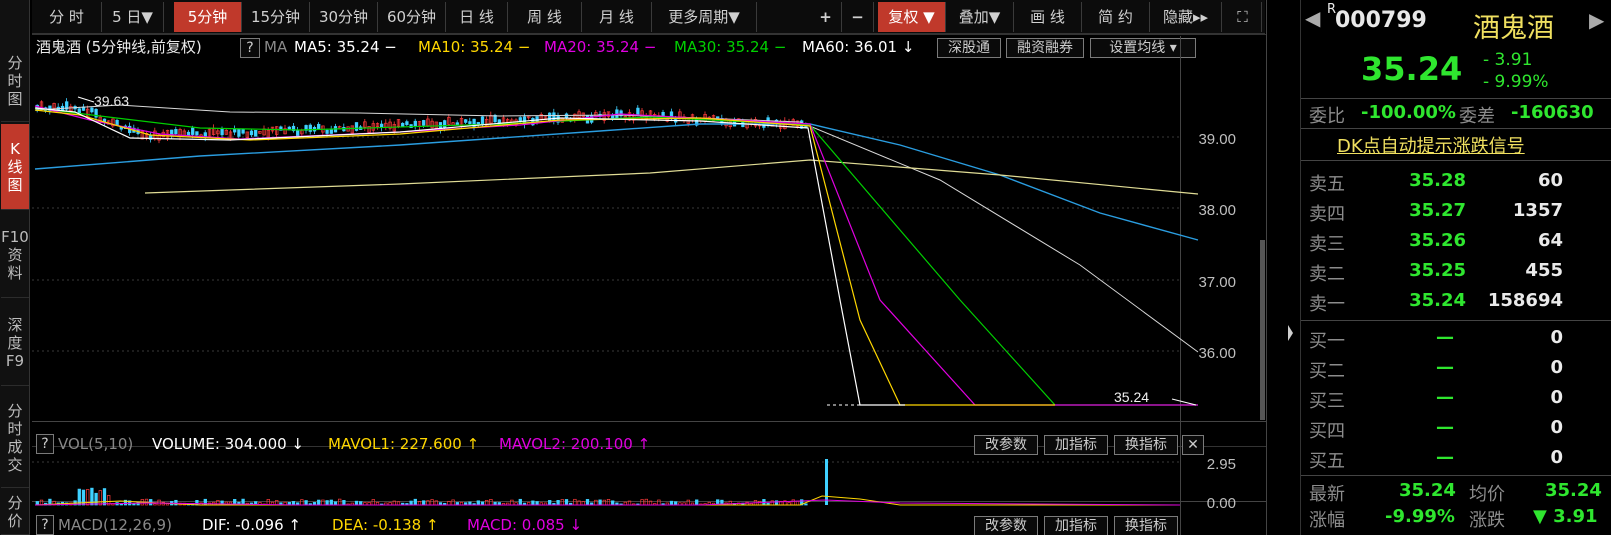 This screenshot has height=535, width=1611. Describe the element at coordinates (1327, 274) in the screenshot. I see `ask-label: 卖二` at that location.